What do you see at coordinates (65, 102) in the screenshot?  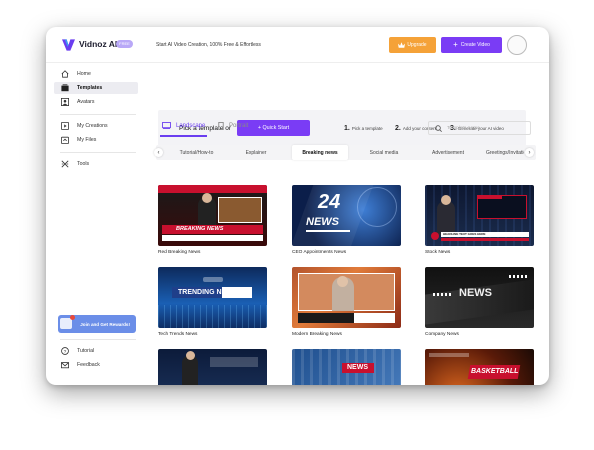 I see `avatar-icon` at bounding box center [65, 102].